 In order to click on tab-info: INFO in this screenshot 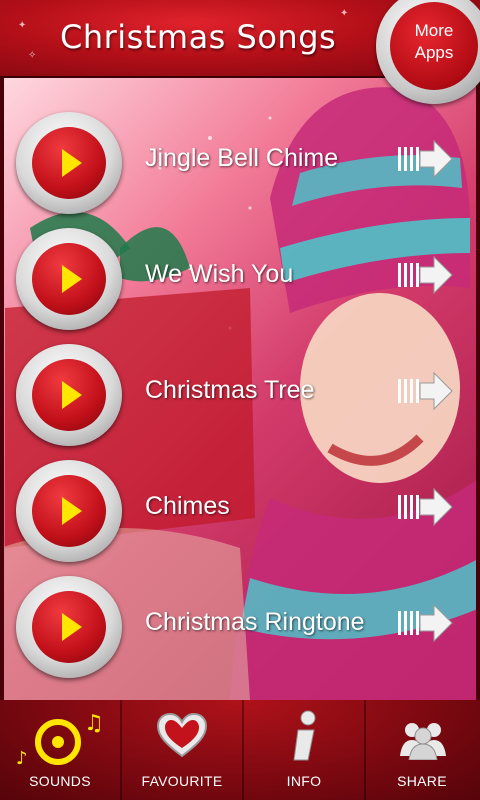, I will do `click(304, 750)`.